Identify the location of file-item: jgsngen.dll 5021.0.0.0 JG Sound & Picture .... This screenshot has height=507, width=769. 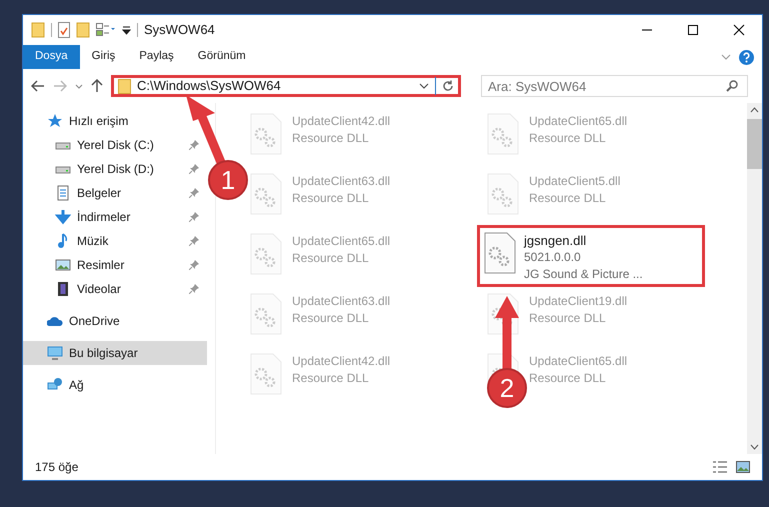
(591, 256).